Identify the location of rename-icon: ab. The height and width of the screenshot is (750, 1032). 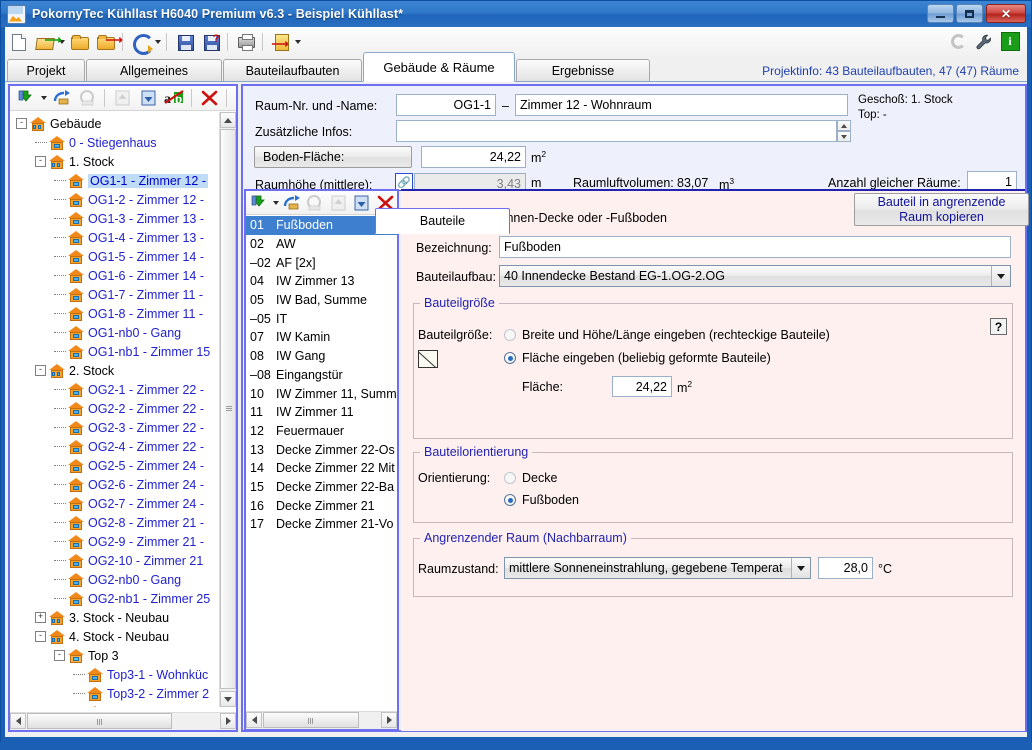
(174, 98).